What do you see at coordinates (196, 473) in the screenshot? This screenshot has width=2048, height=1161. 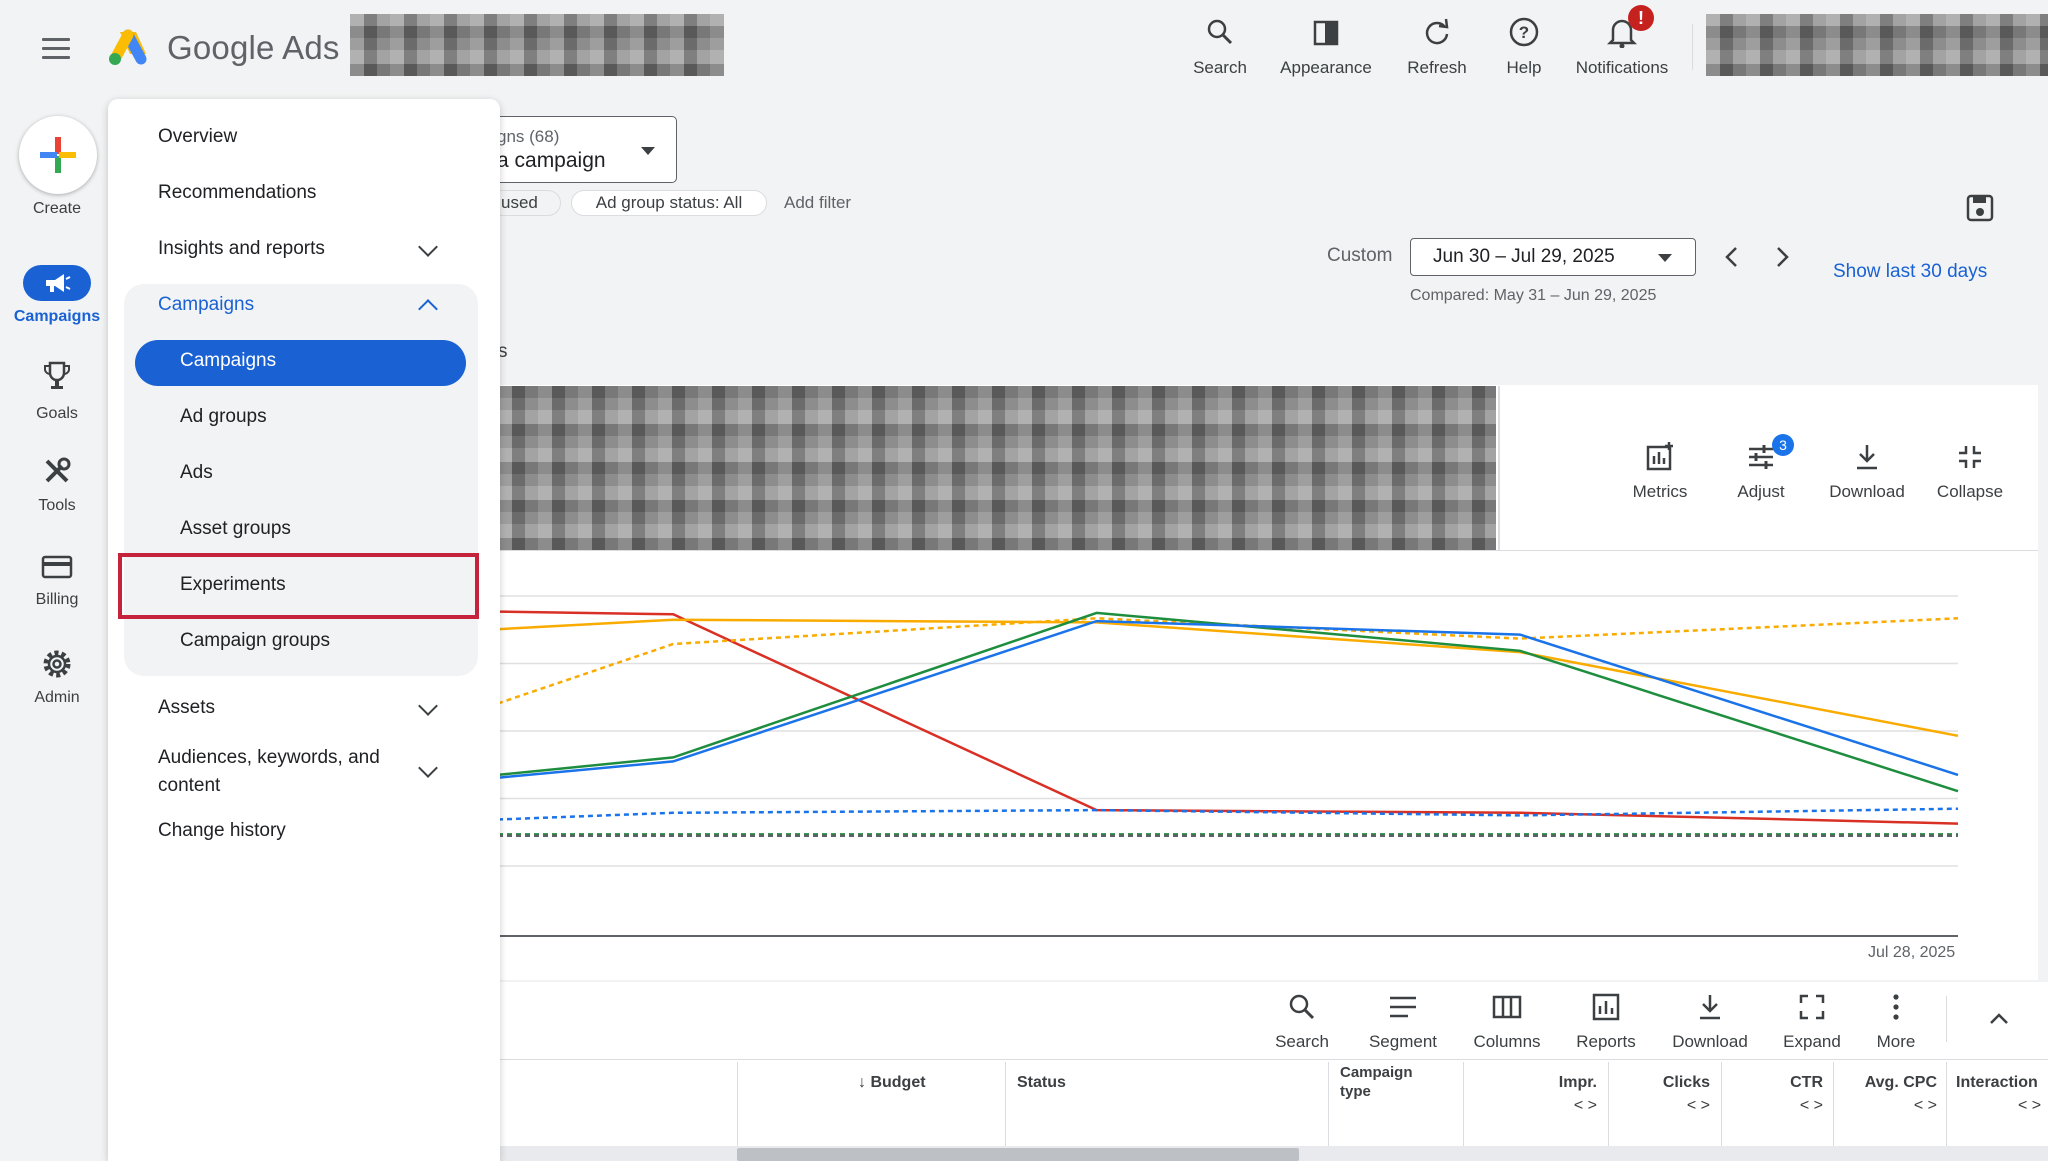 I see `menu-subitem-ads: Ads` at bounding box center [196, 473].